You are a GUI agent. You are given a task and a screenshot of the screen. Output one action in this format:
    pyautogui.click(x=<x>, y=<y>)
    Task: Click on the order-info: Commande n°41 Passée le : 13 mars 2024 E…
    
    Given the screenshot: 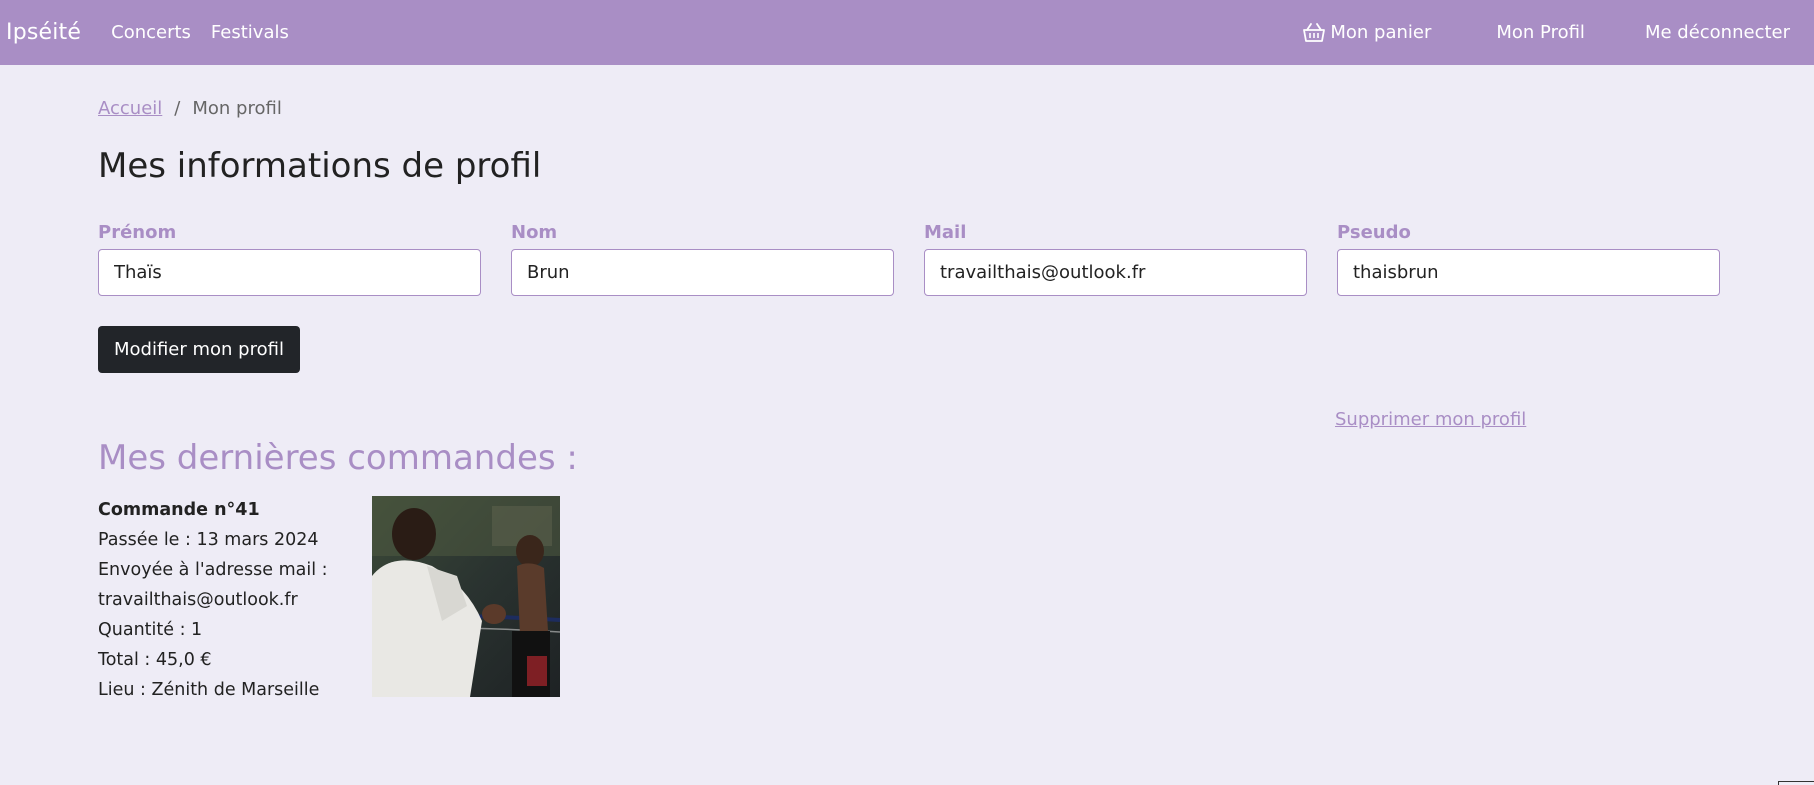 What is the action you would take?
    pyautogui.click(x=235, y=600)
    